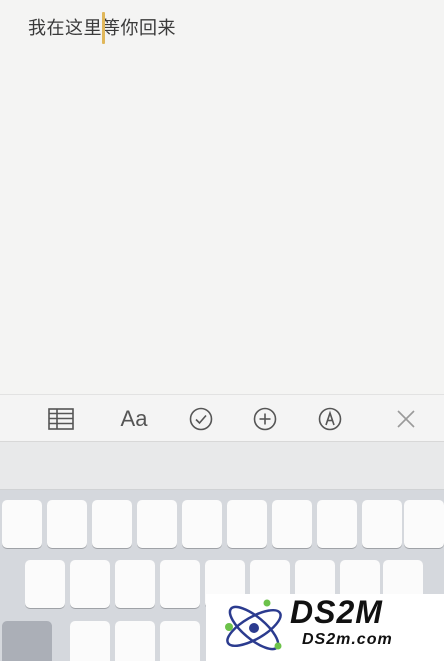  Describe the element at coordinates (222, 466) in the screenshot. I see `keyboard-suggestion-bar` at that location.